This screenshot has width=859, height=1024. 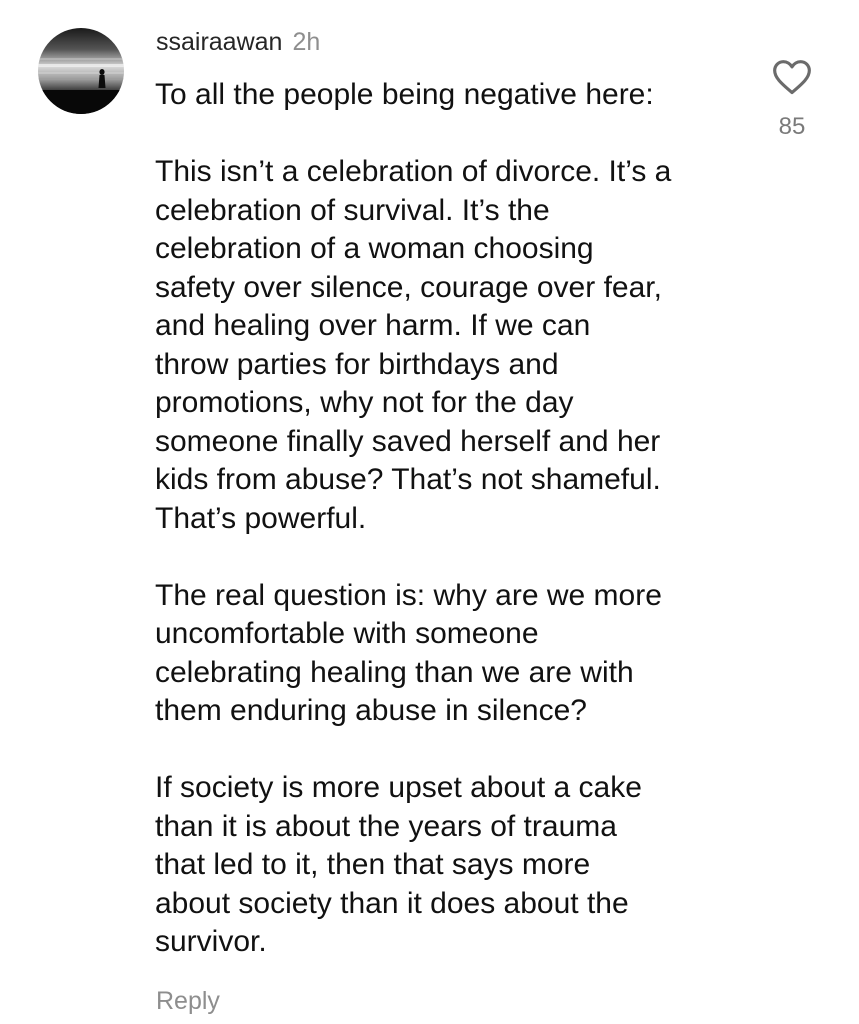 I want to click on username: ssairaawan, so click(x=219, y=42).